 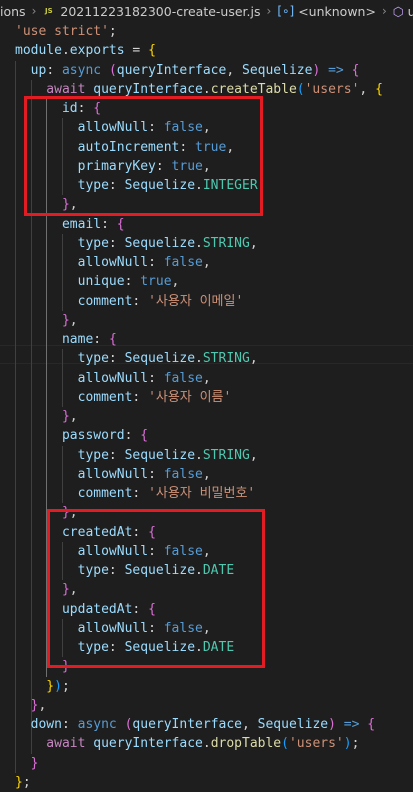 I want to click on code-token: 'use strict', so click(x=62, y=31).